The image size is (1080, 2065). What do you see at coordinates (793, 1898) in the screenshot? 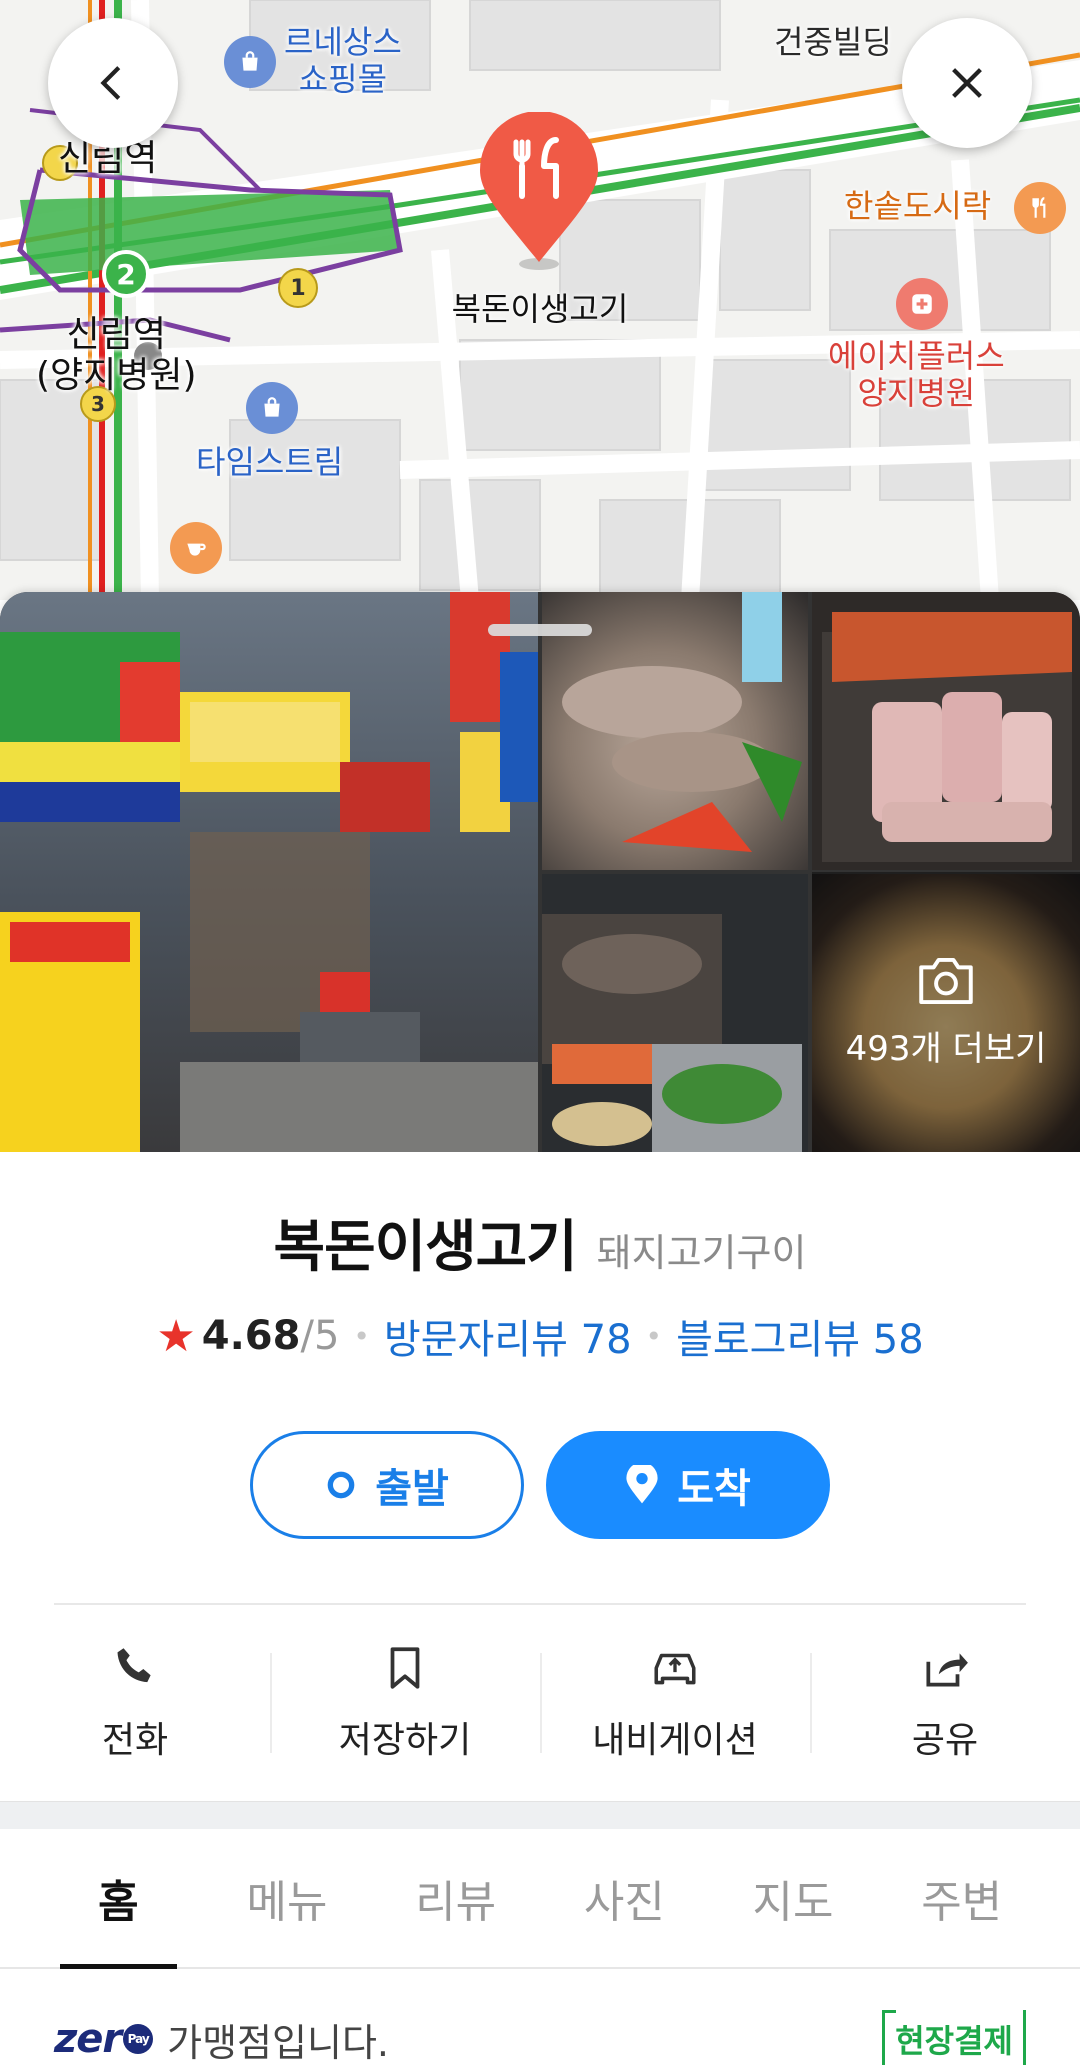
I see `tab-map: 지도` at bounding box center [793, 1898].